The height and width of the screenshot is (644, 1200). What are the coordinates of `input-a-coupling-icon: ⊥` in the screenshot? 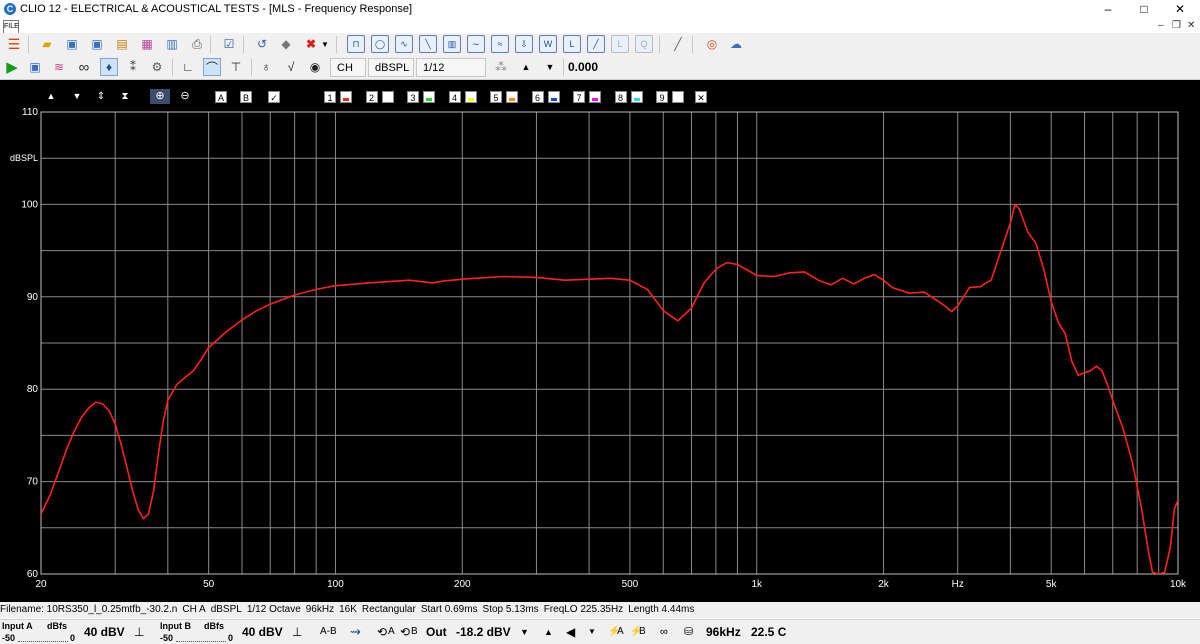 It's located at (139, 632).